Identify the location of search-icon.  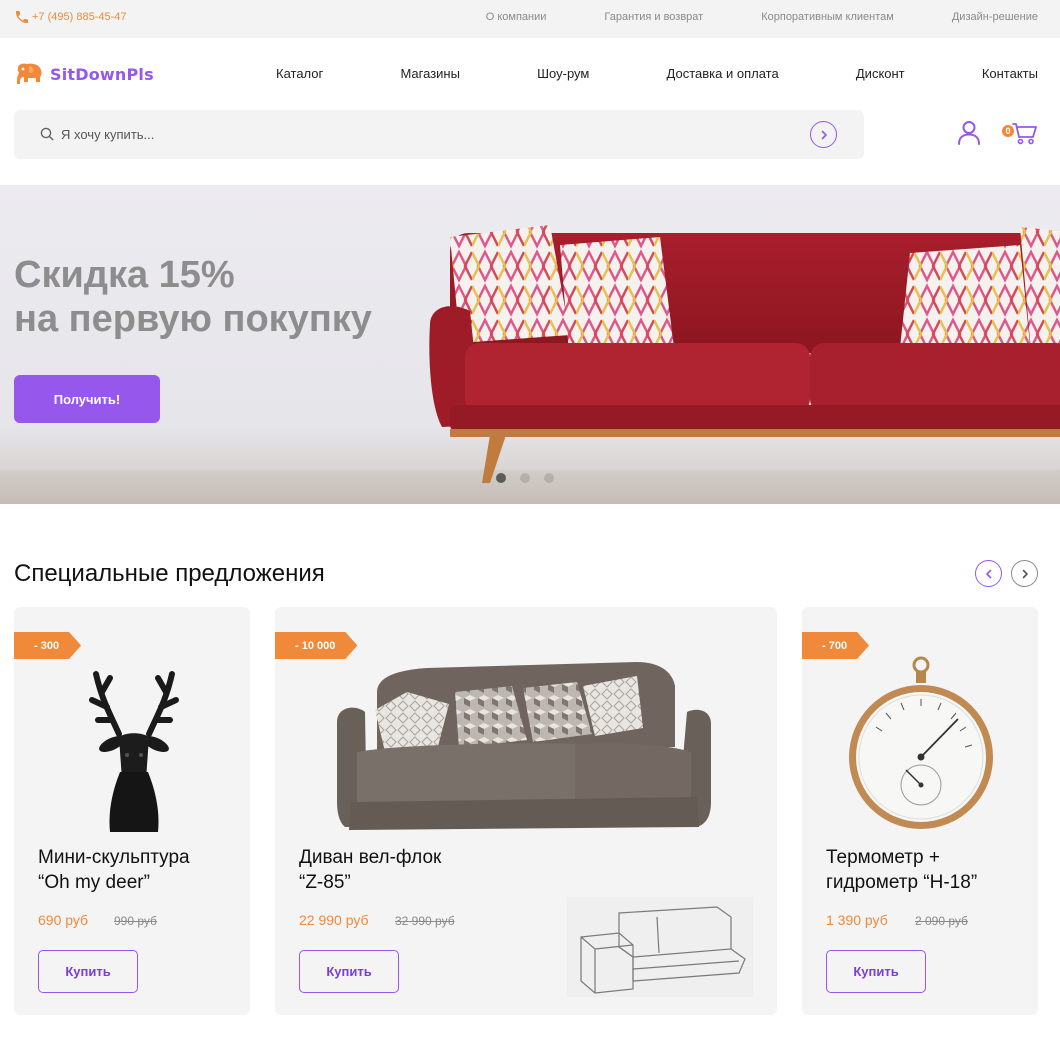
(47, 134).